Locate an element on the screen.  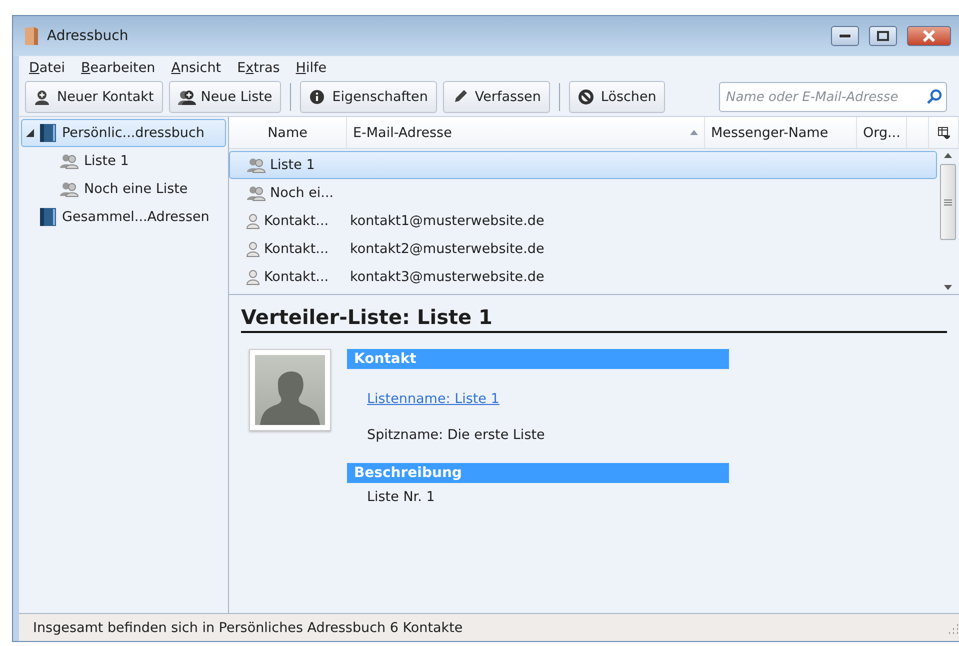
sidebar-item: Liste 1 is located at coordinates (123, 161).